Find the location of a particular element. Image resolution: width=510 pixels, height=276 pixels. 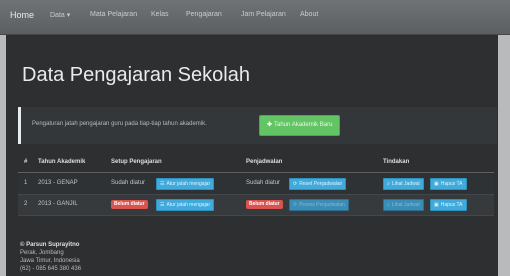

footer-address-line2: Jawa Timur, Indonesia is located at coordinates (50, 261).